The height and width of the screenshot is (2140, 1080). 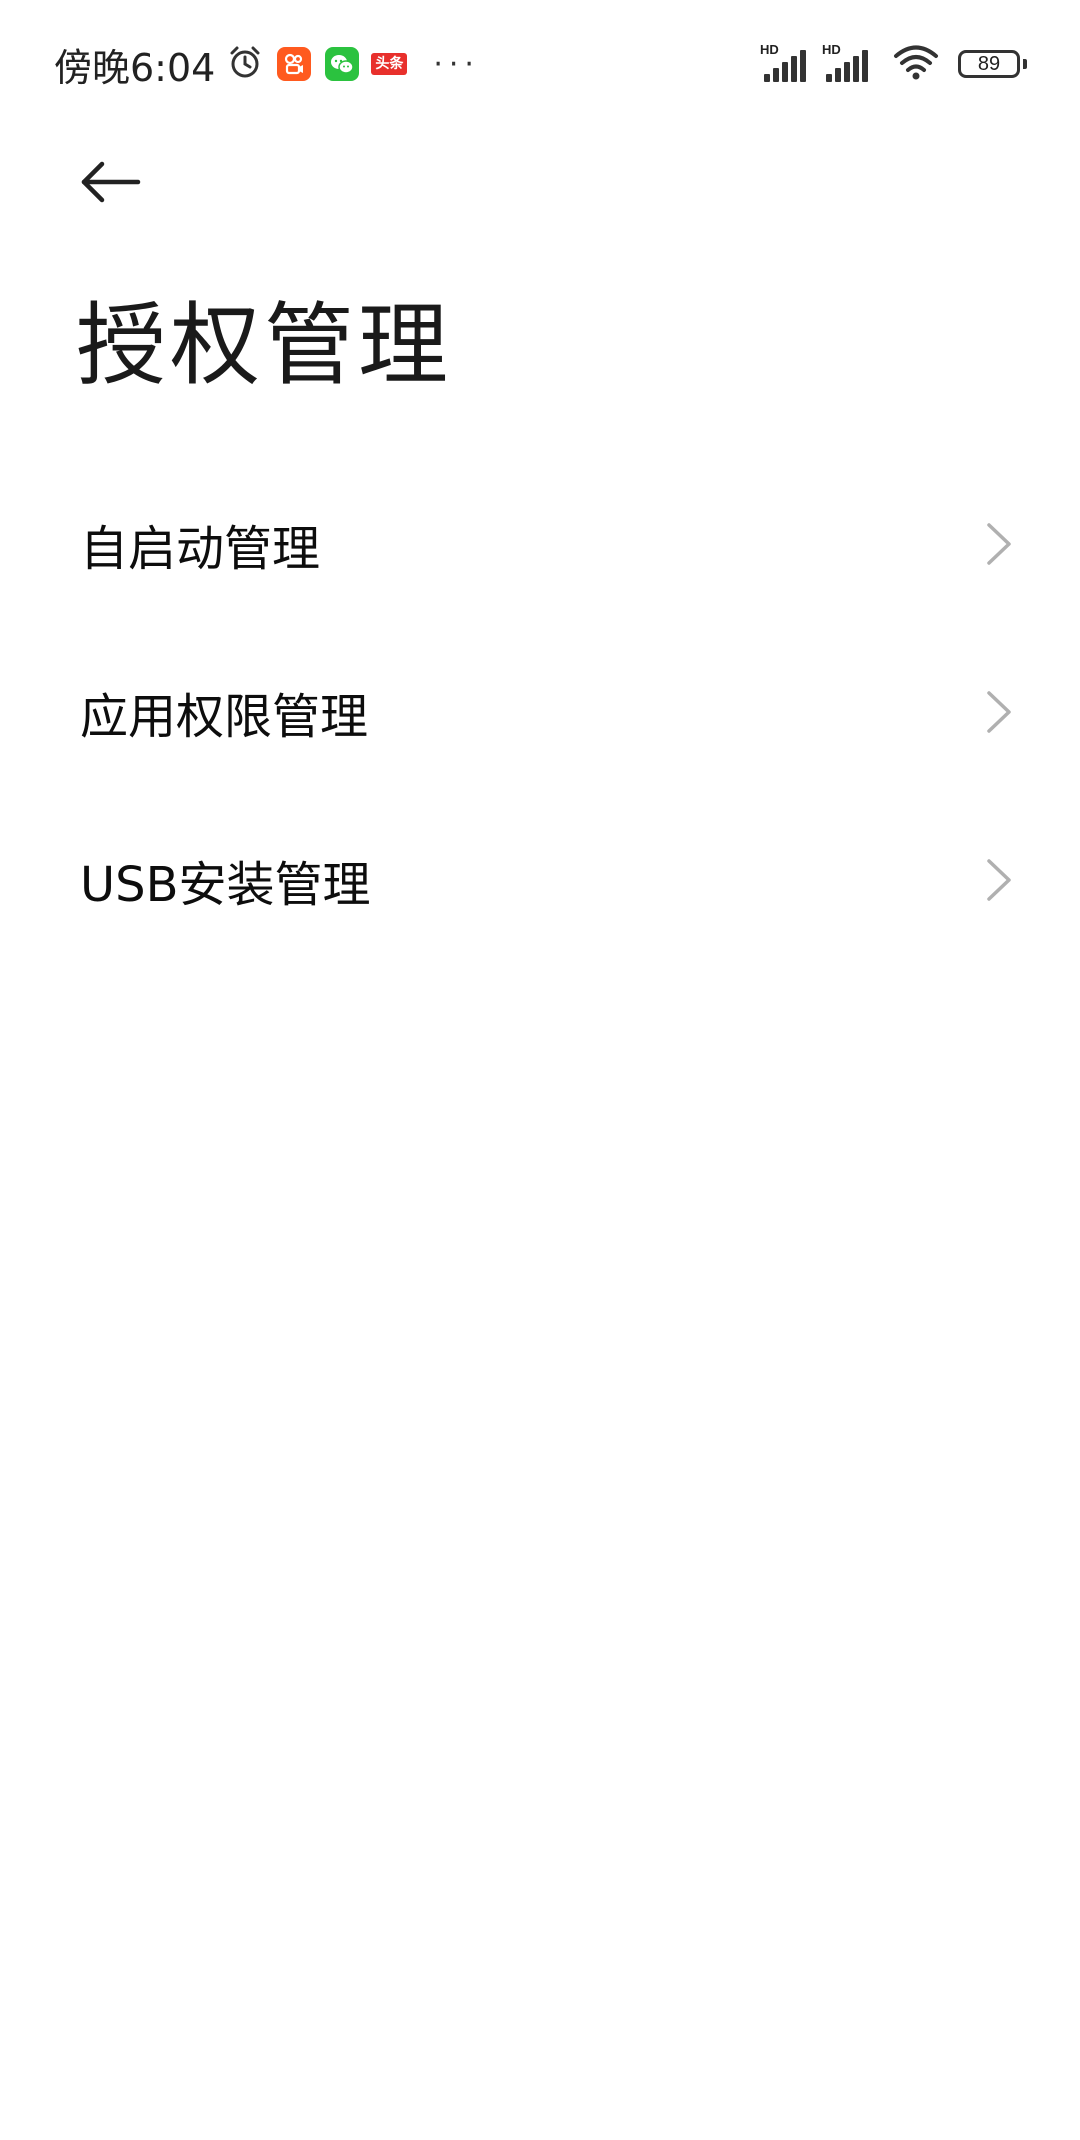 I want to click on wifi-icon, so click(x=916, y=64).